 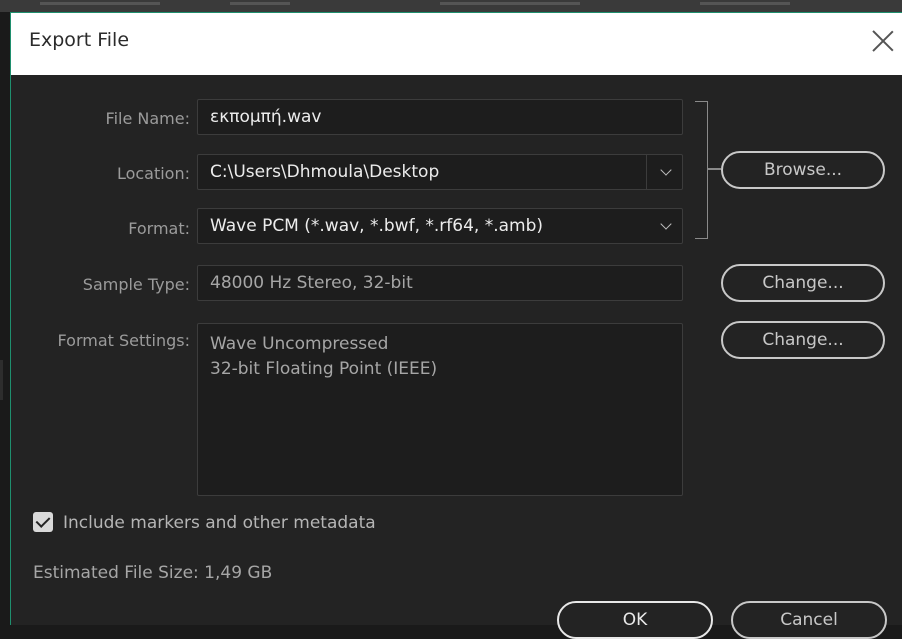 I want to click on close-icon, so click(x=883, y=41).